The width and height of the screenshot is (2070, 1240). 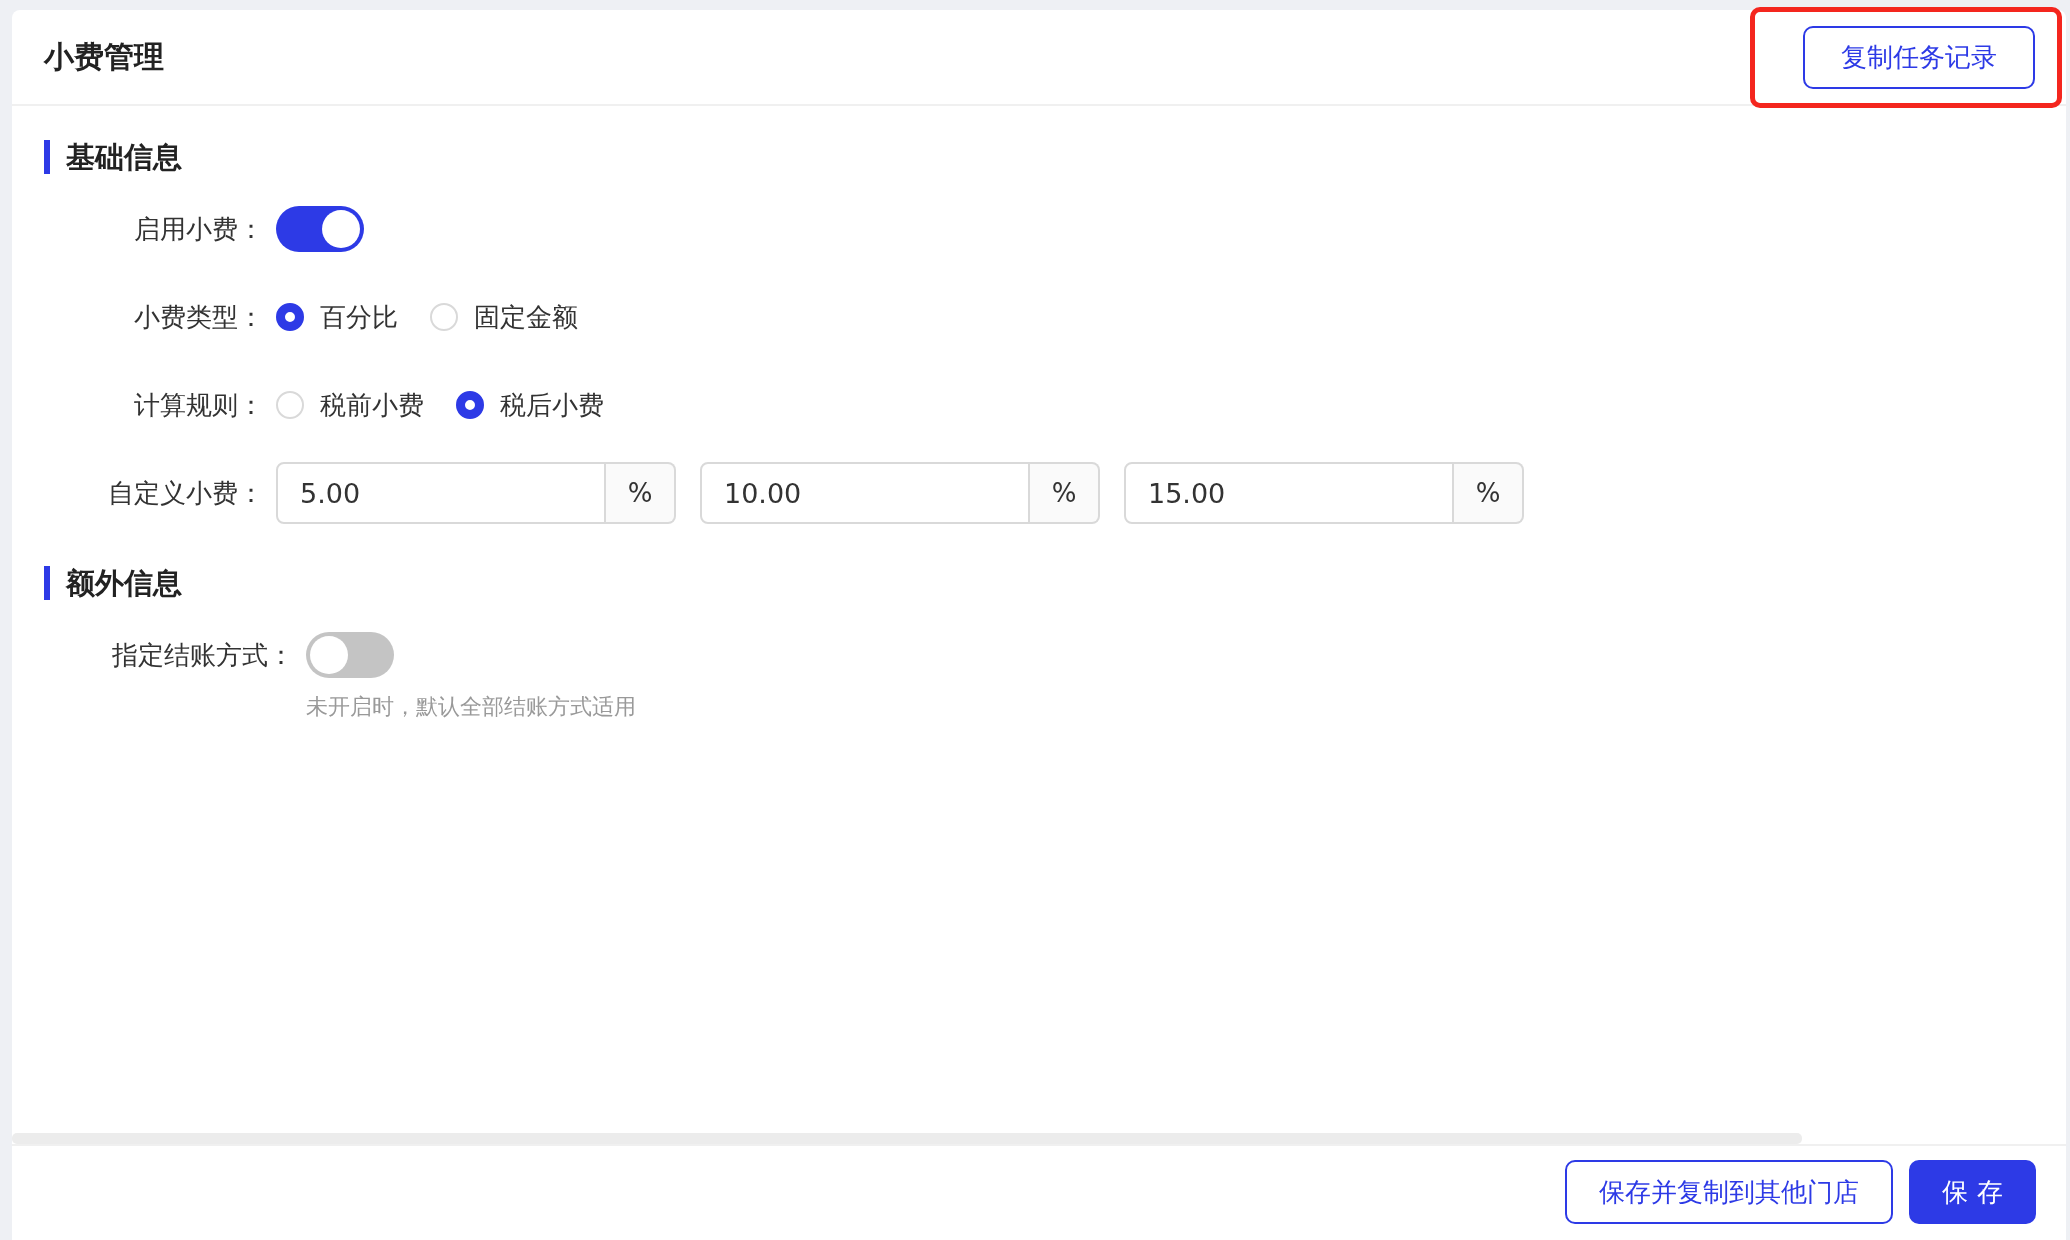 What do you see at coordinates (1729, 1192) in the screenshot?
I see `save-and-copy-button: 保存并复制到其他门店` at bounding box center [1729, 1192].